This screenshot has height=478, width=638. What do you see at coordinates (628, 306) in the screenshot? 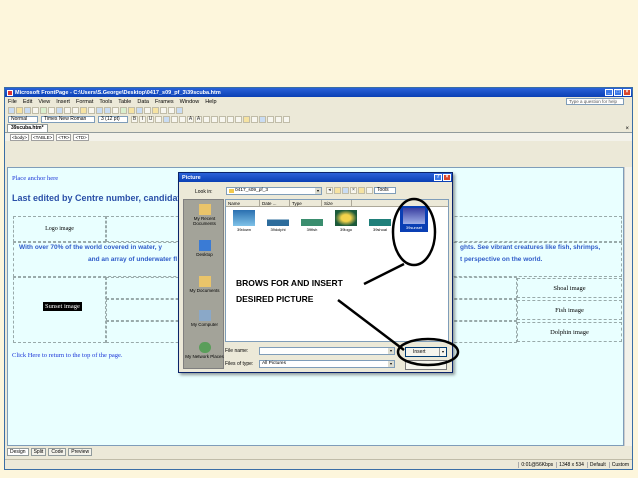
I see `vertical-scrollbar` at bounding box center [628, 306].